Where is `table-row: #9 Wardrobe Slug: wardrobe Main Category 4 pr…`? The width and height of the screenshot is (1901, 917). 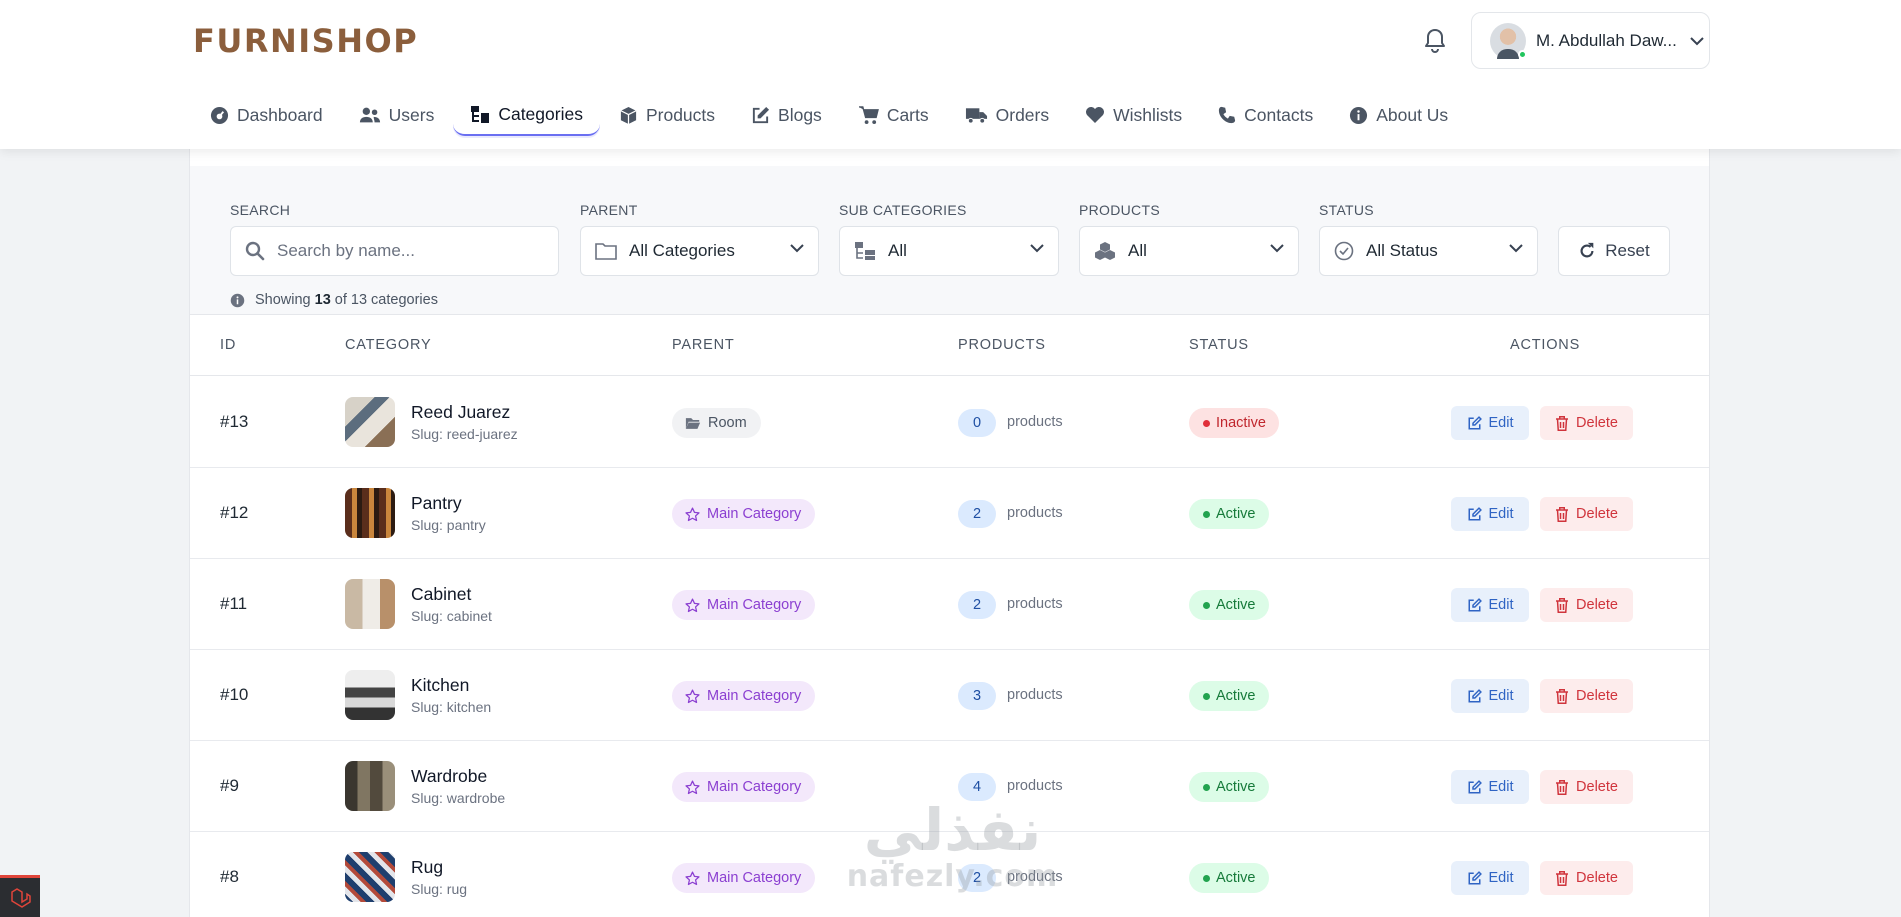 table-row: #9 Wardrobe Slug: wardrobe Main Category 4 pr… is located at coordinates (949, 786).